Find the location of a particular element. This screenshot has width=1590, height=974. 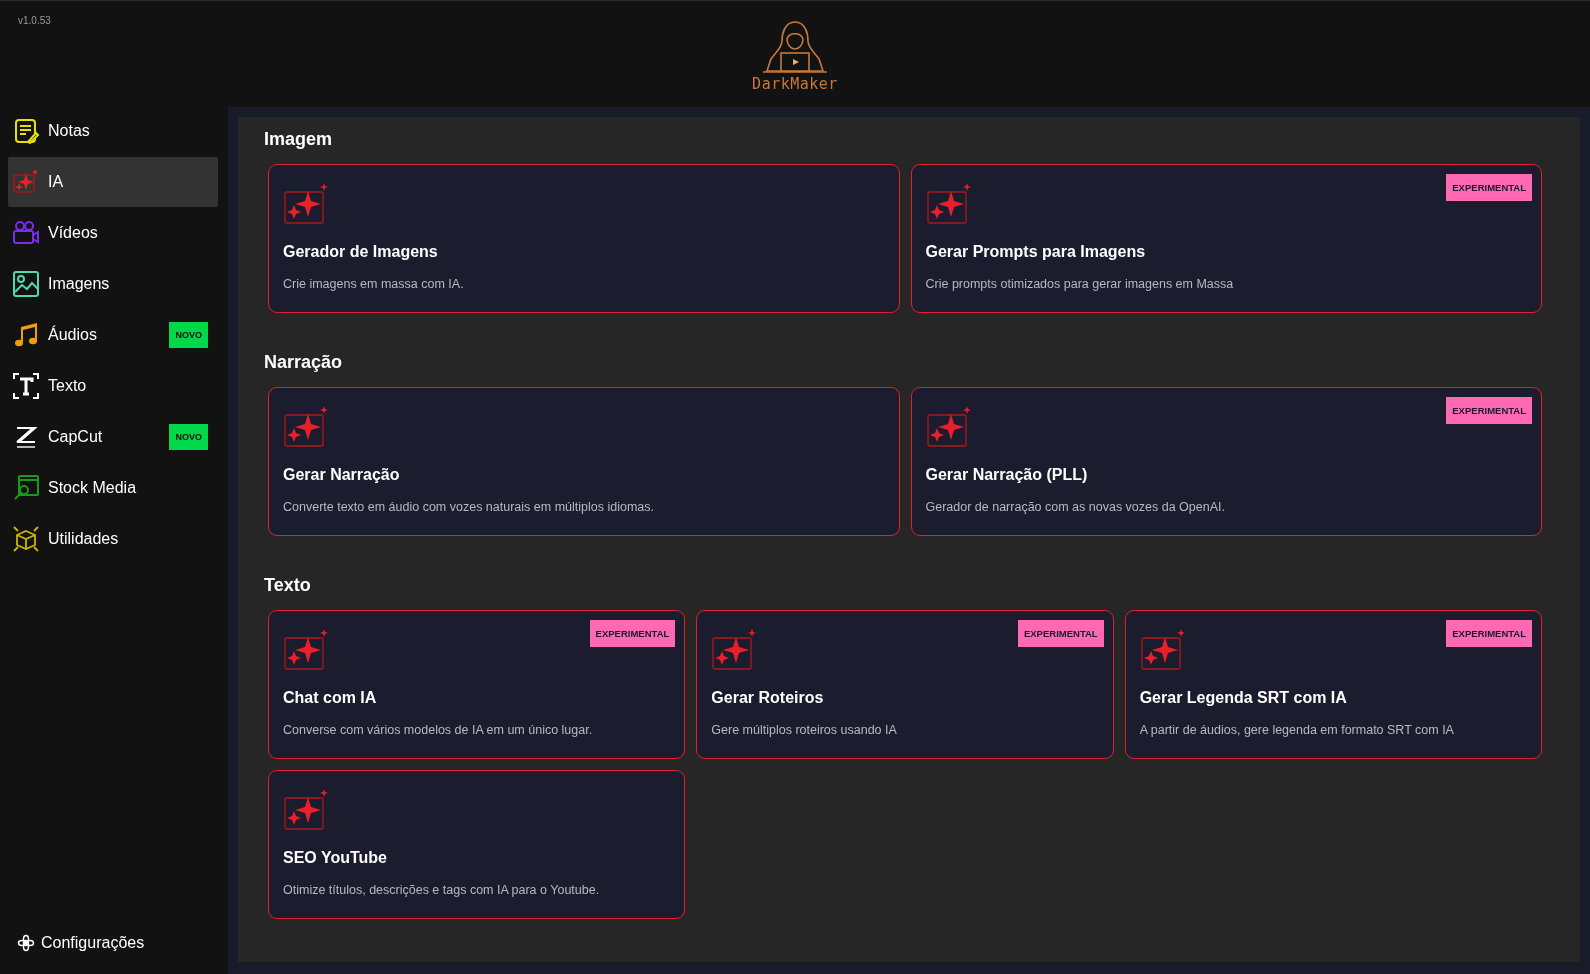

tool-card: EXPERIMENTAL Chat com IA Converse com vários modelos de IA em um único lugar. is located at coordinates (477, 684).